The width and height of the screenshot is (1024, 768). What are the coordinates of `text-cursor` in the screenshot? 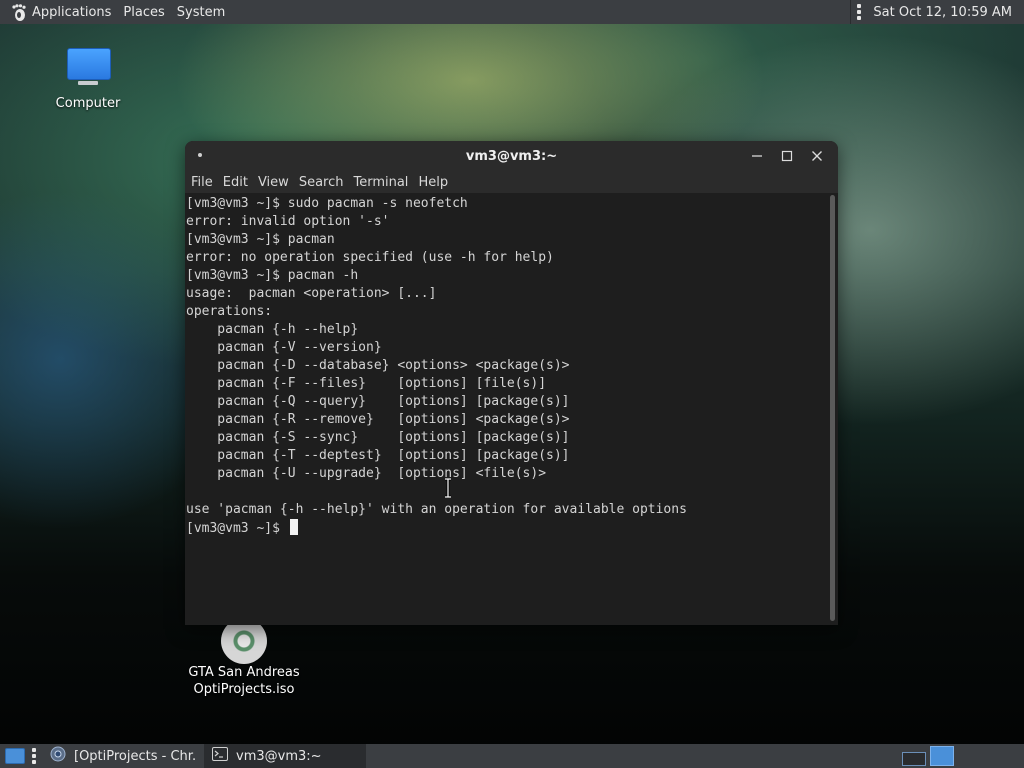 It's located at (293, 527).